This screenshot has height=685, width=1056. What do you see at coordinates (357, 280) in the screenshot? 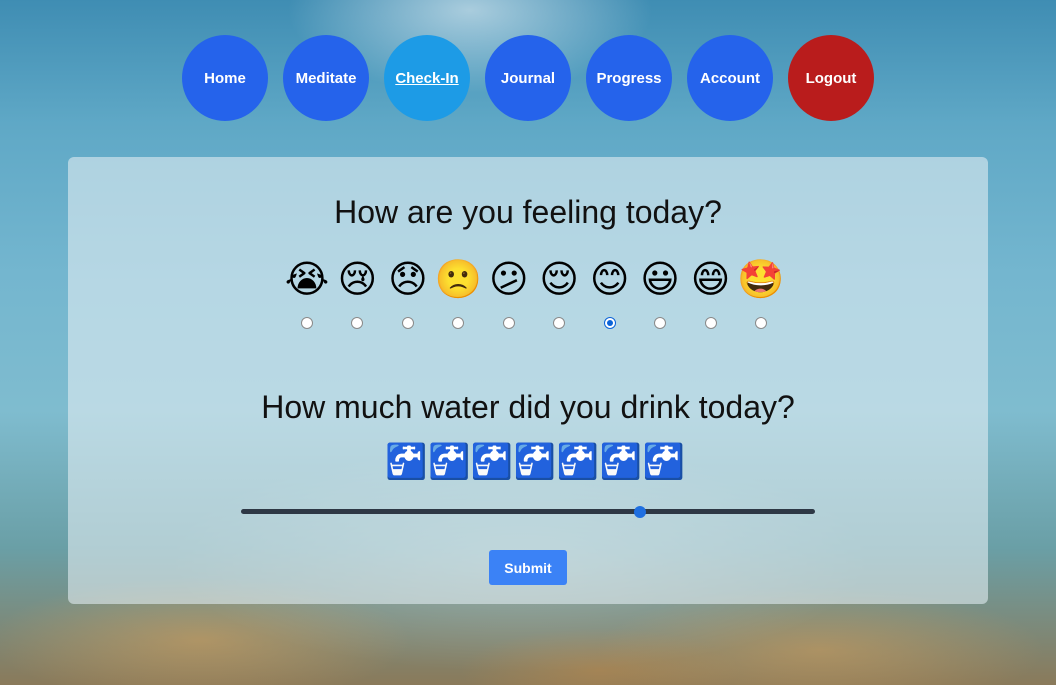
I see `crying-face-icon: 😢` at bounding box center [357, 280].